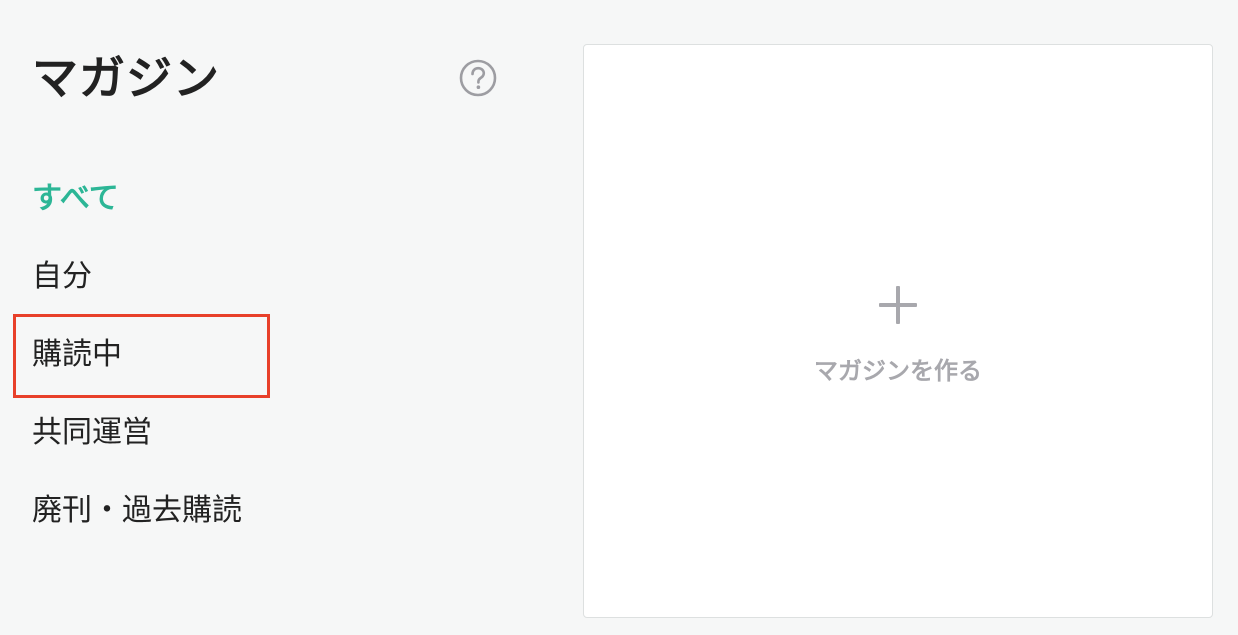 This screenshot has width=1238, height=635. I want to click on nav-item-mine: 自分, so click(232, 277).